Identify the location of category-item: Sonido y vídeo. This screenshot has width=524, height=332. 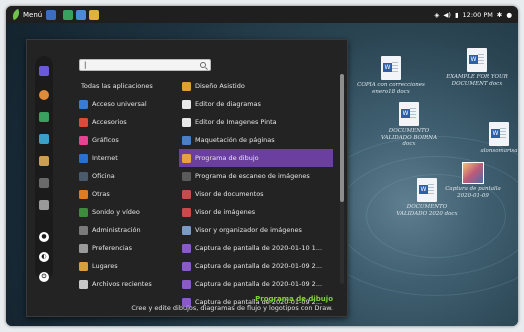
(128, 212).